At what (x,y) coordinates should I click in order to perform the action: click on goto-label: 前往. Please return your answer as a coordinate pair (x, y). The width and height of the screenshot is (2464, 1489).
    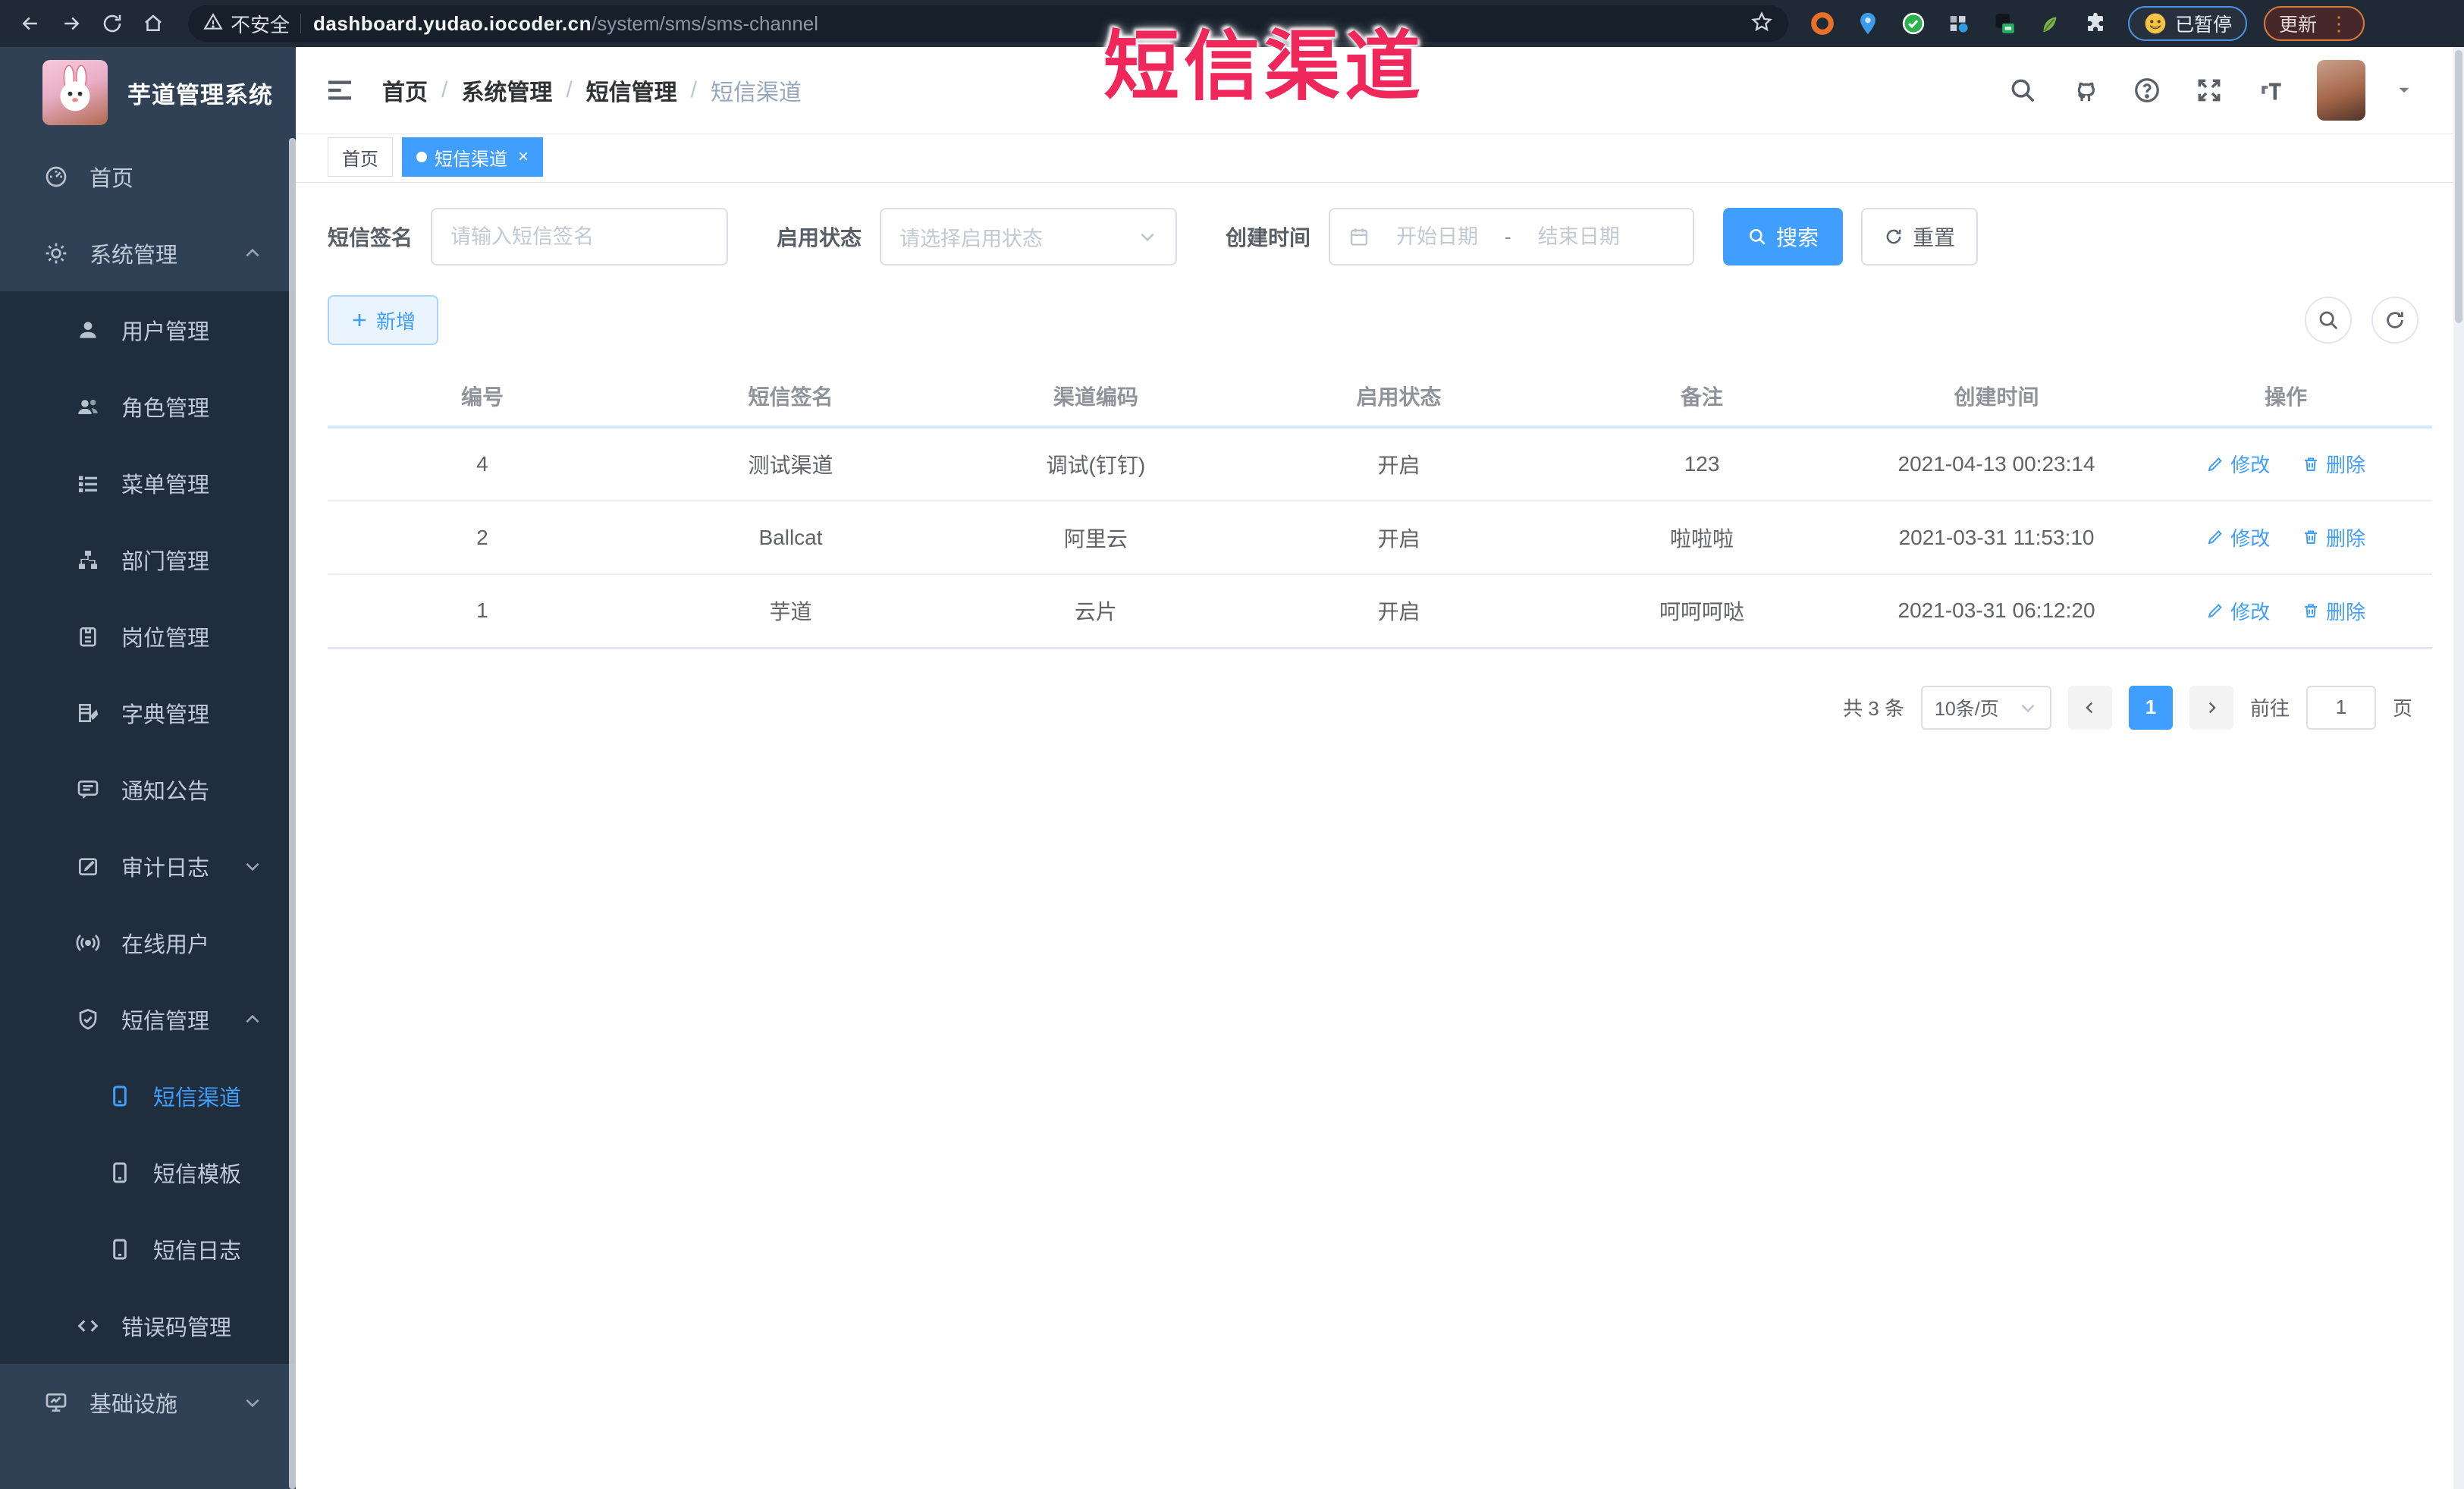
    Looking at the image, I should click on (2270, 708).